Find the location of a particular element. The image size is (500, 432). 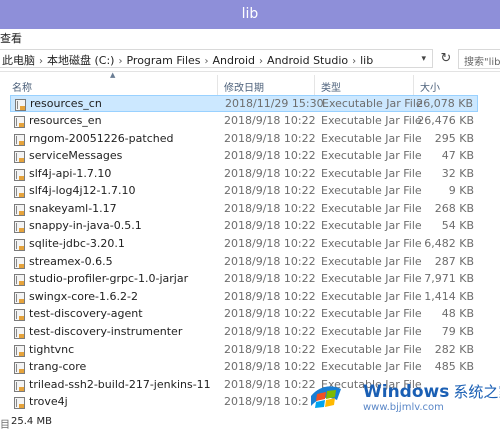

file-size: 26,078 KB is located at coordinates (444, 103).